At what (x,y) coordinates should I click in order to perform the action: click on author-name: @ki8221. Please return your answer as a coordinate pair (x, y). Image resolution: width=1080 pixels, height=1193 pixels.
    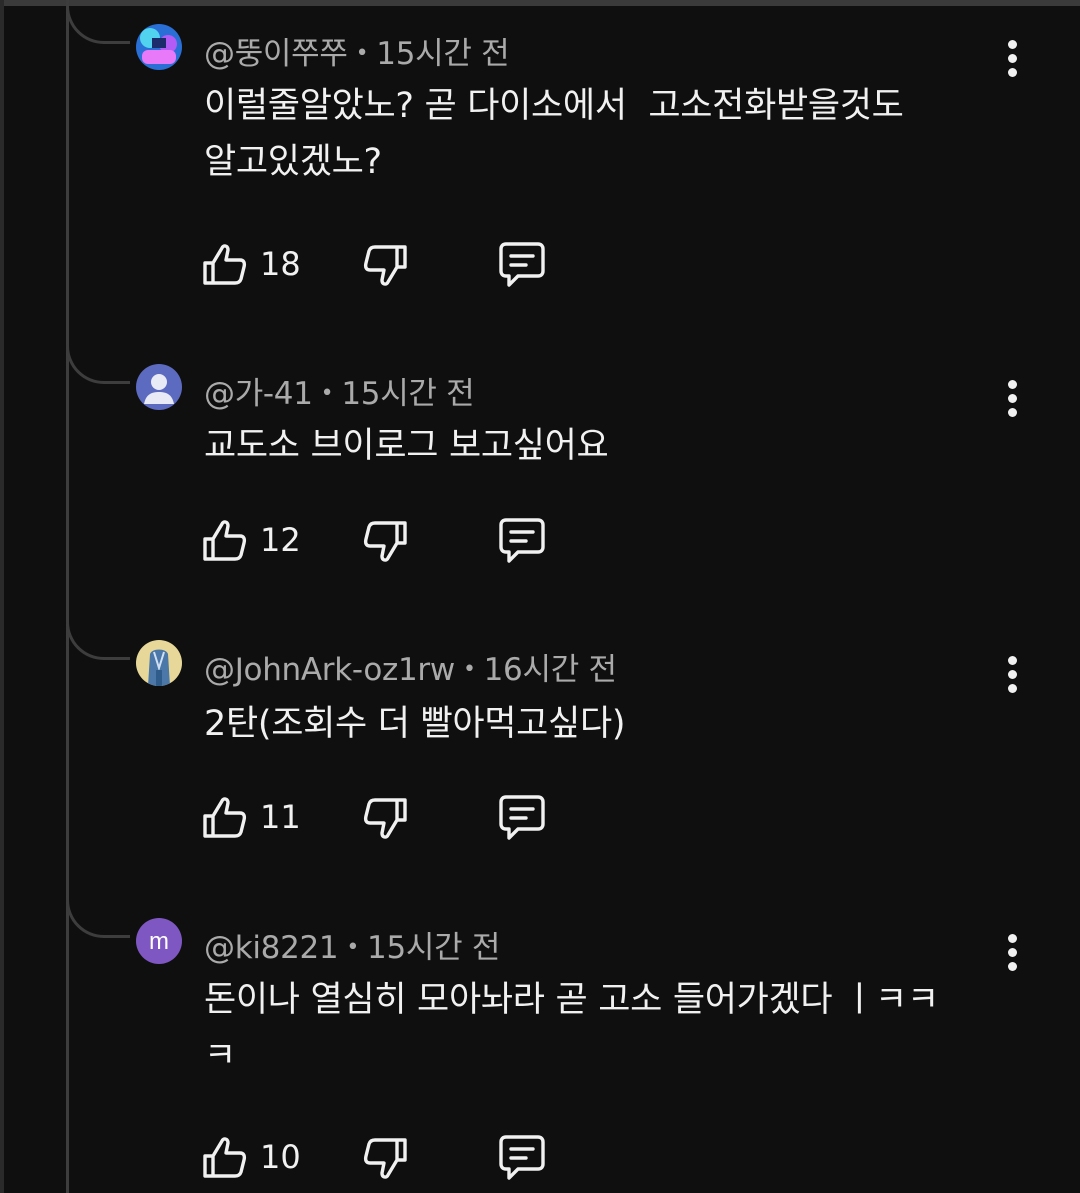
    Looking at the image, I should click on (271, 948).